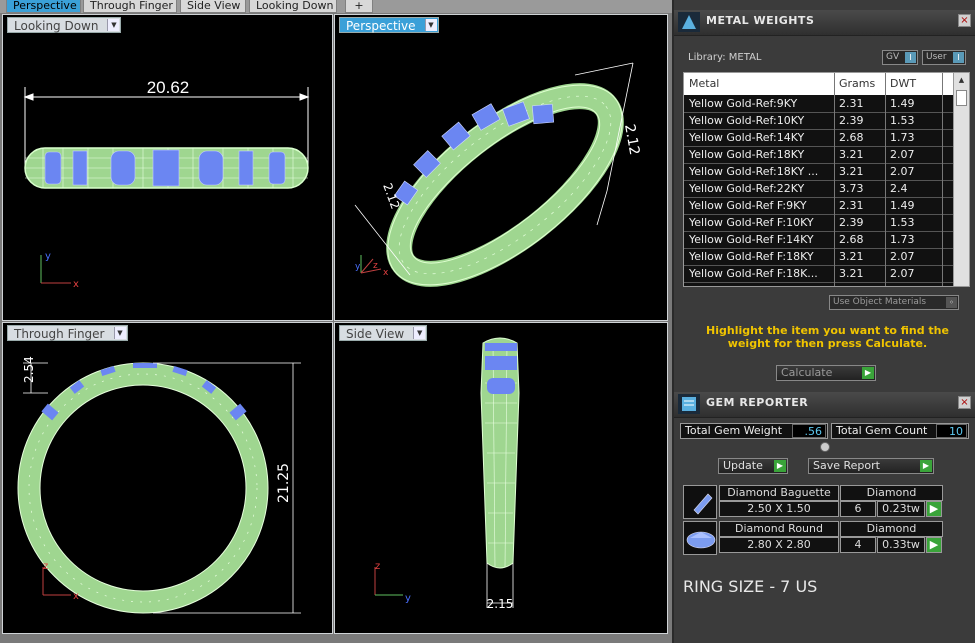 The height and width of the screenshot is (643, 975). What do you see at coordinates (389, 25) in the screenshot?
I see `viewport-label-perspective: Perspective ▼` at bounding box center [389, 25].